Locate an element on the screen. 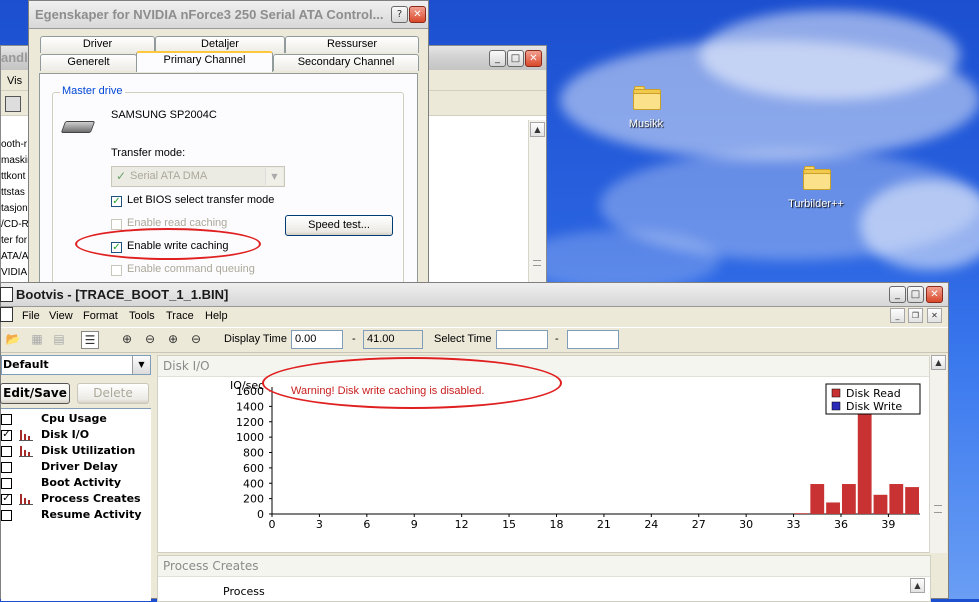 The height and width of the screenshot is (602, 979). help-icon: ? is located at coordinates (399, 14).